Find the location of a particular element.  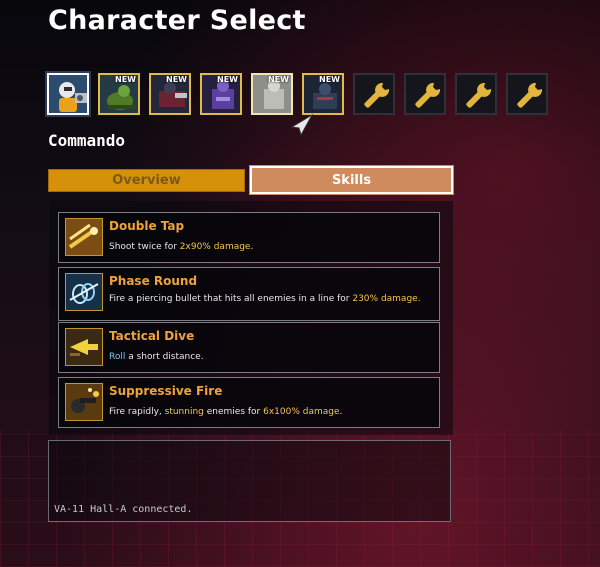

tab-skills: Skills is located at coordinates (351, 180).